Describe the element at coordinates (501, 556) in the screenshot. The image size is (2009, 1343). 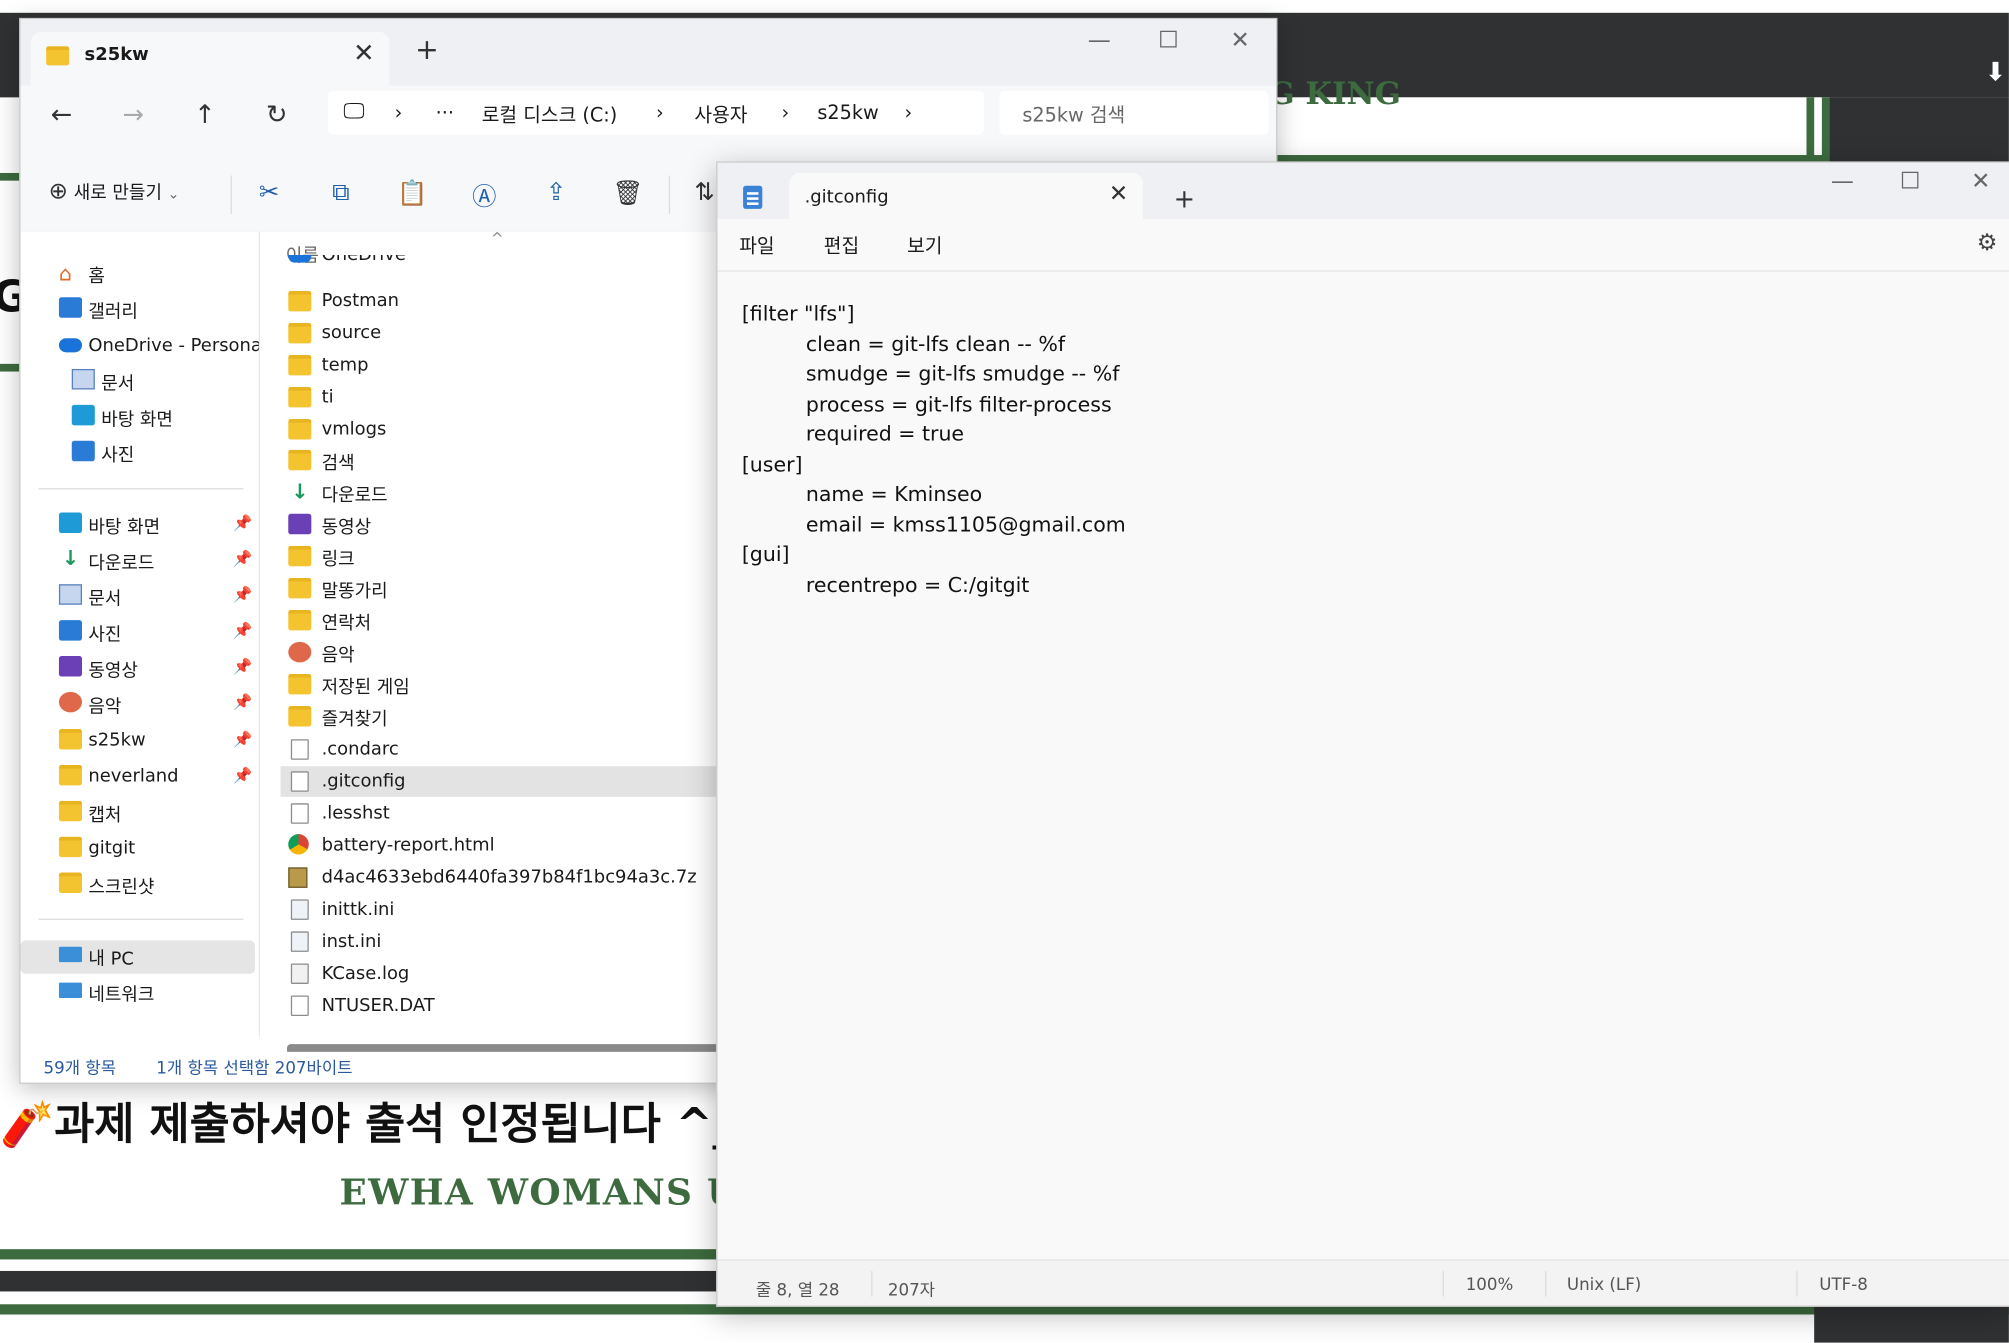
I see `list-item: 링크` at that location.